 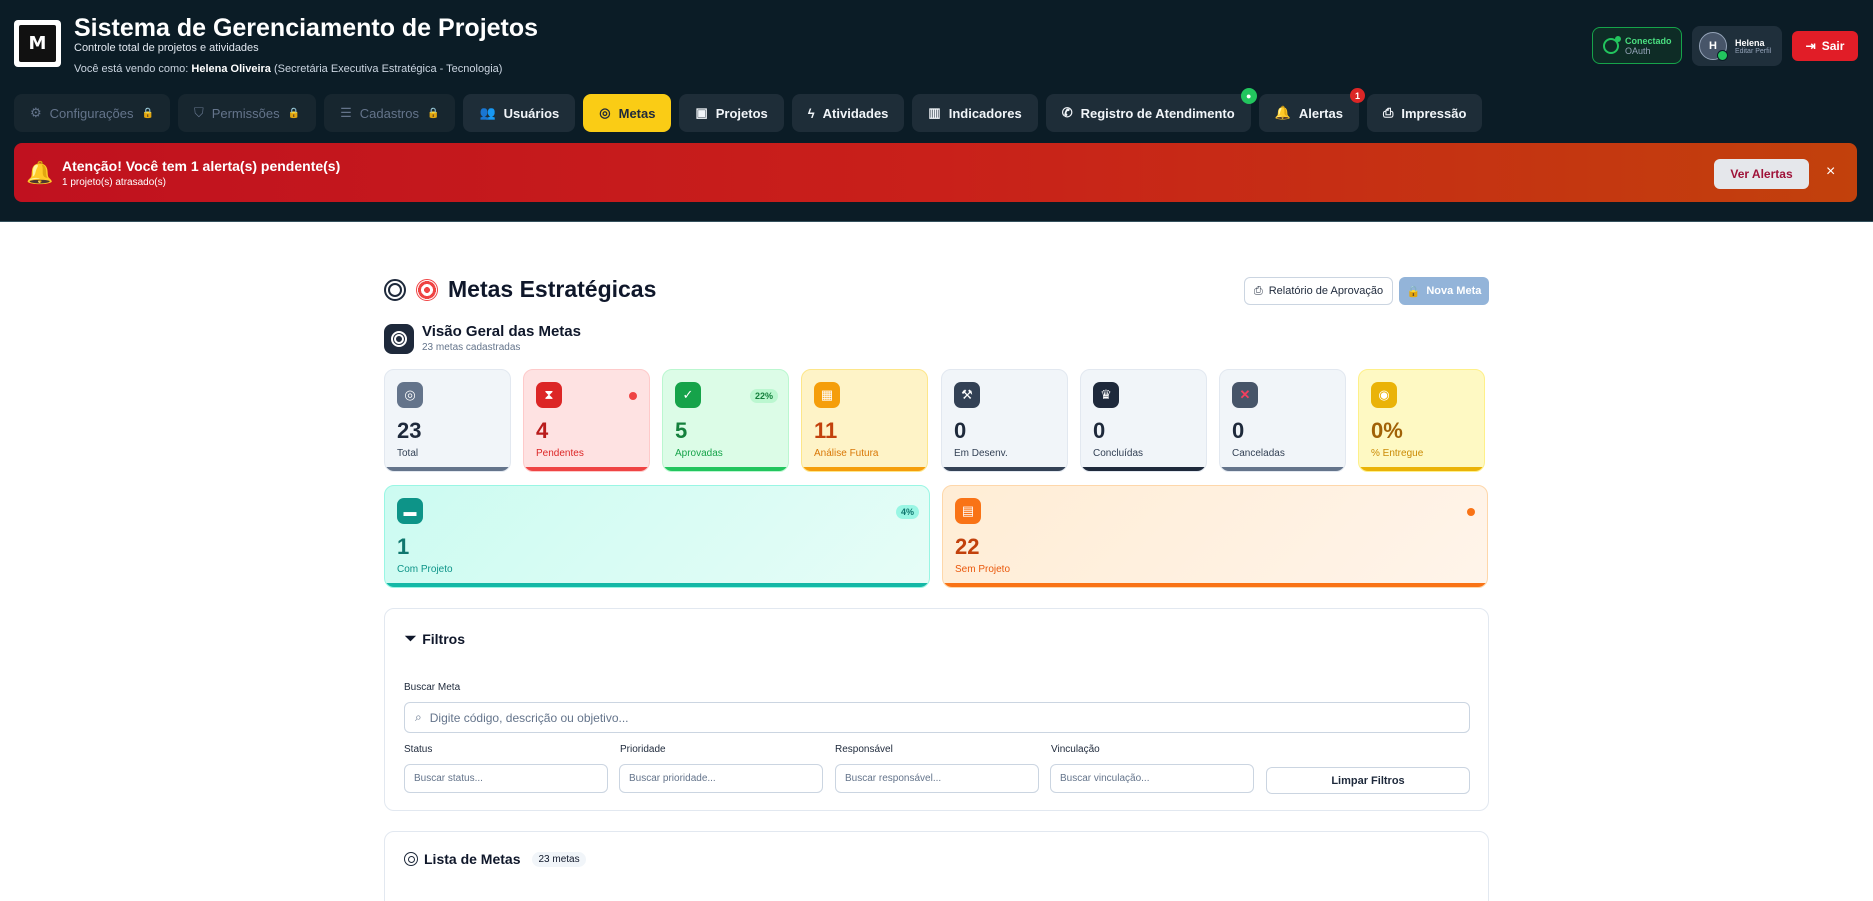 What do you see at coordinates (1750, 42) in the screenshot?
I see `user-name: Helena` at bounding box center [1750, 42].